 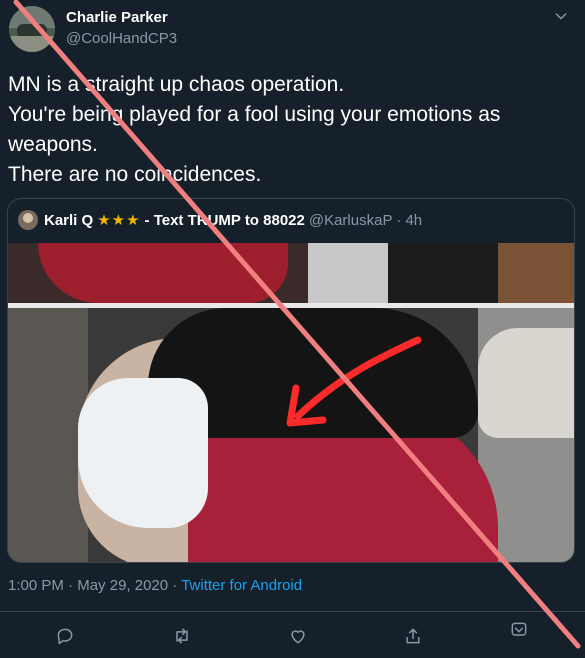 What do you see at coordinates (413, 636) in the screenshot?
I see `share-icon` at bounding box center [413, 636].